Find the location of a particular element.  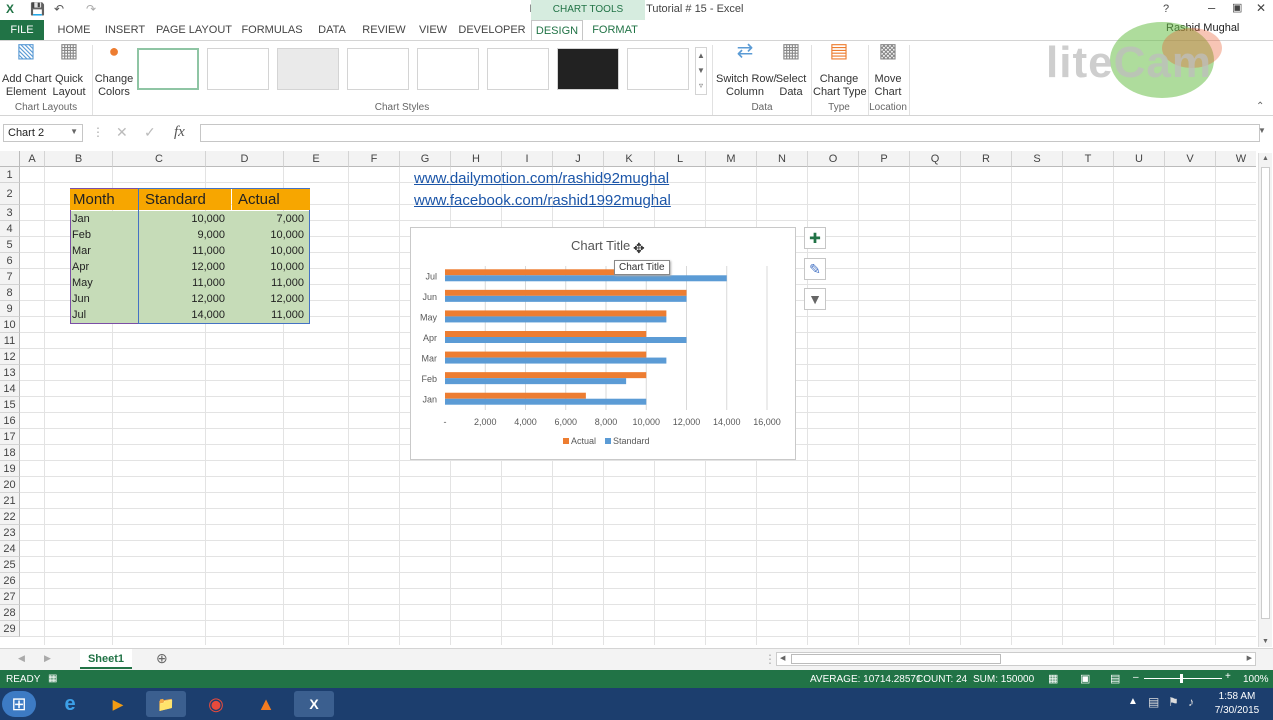

collapse-ribbon-icon: ⌃ is located at coordinates (1260, 106).